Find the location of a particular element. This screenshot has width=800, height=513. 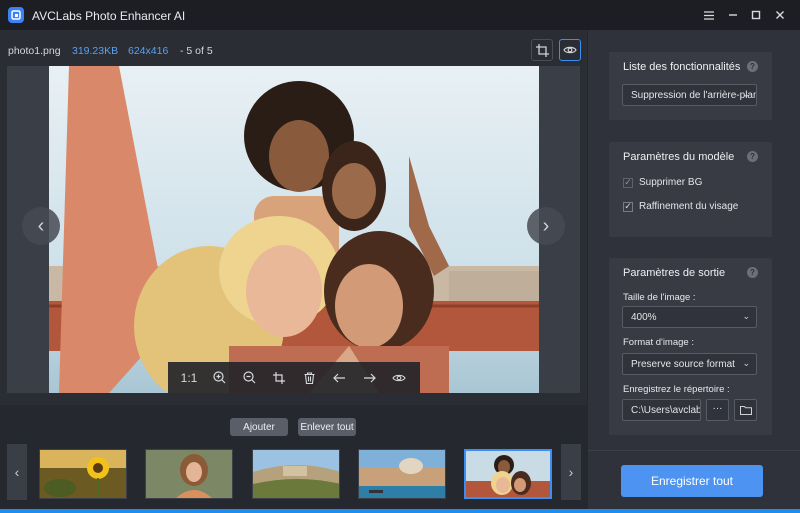

thumbnail-venice-canal is located at coordinates (402, 474).